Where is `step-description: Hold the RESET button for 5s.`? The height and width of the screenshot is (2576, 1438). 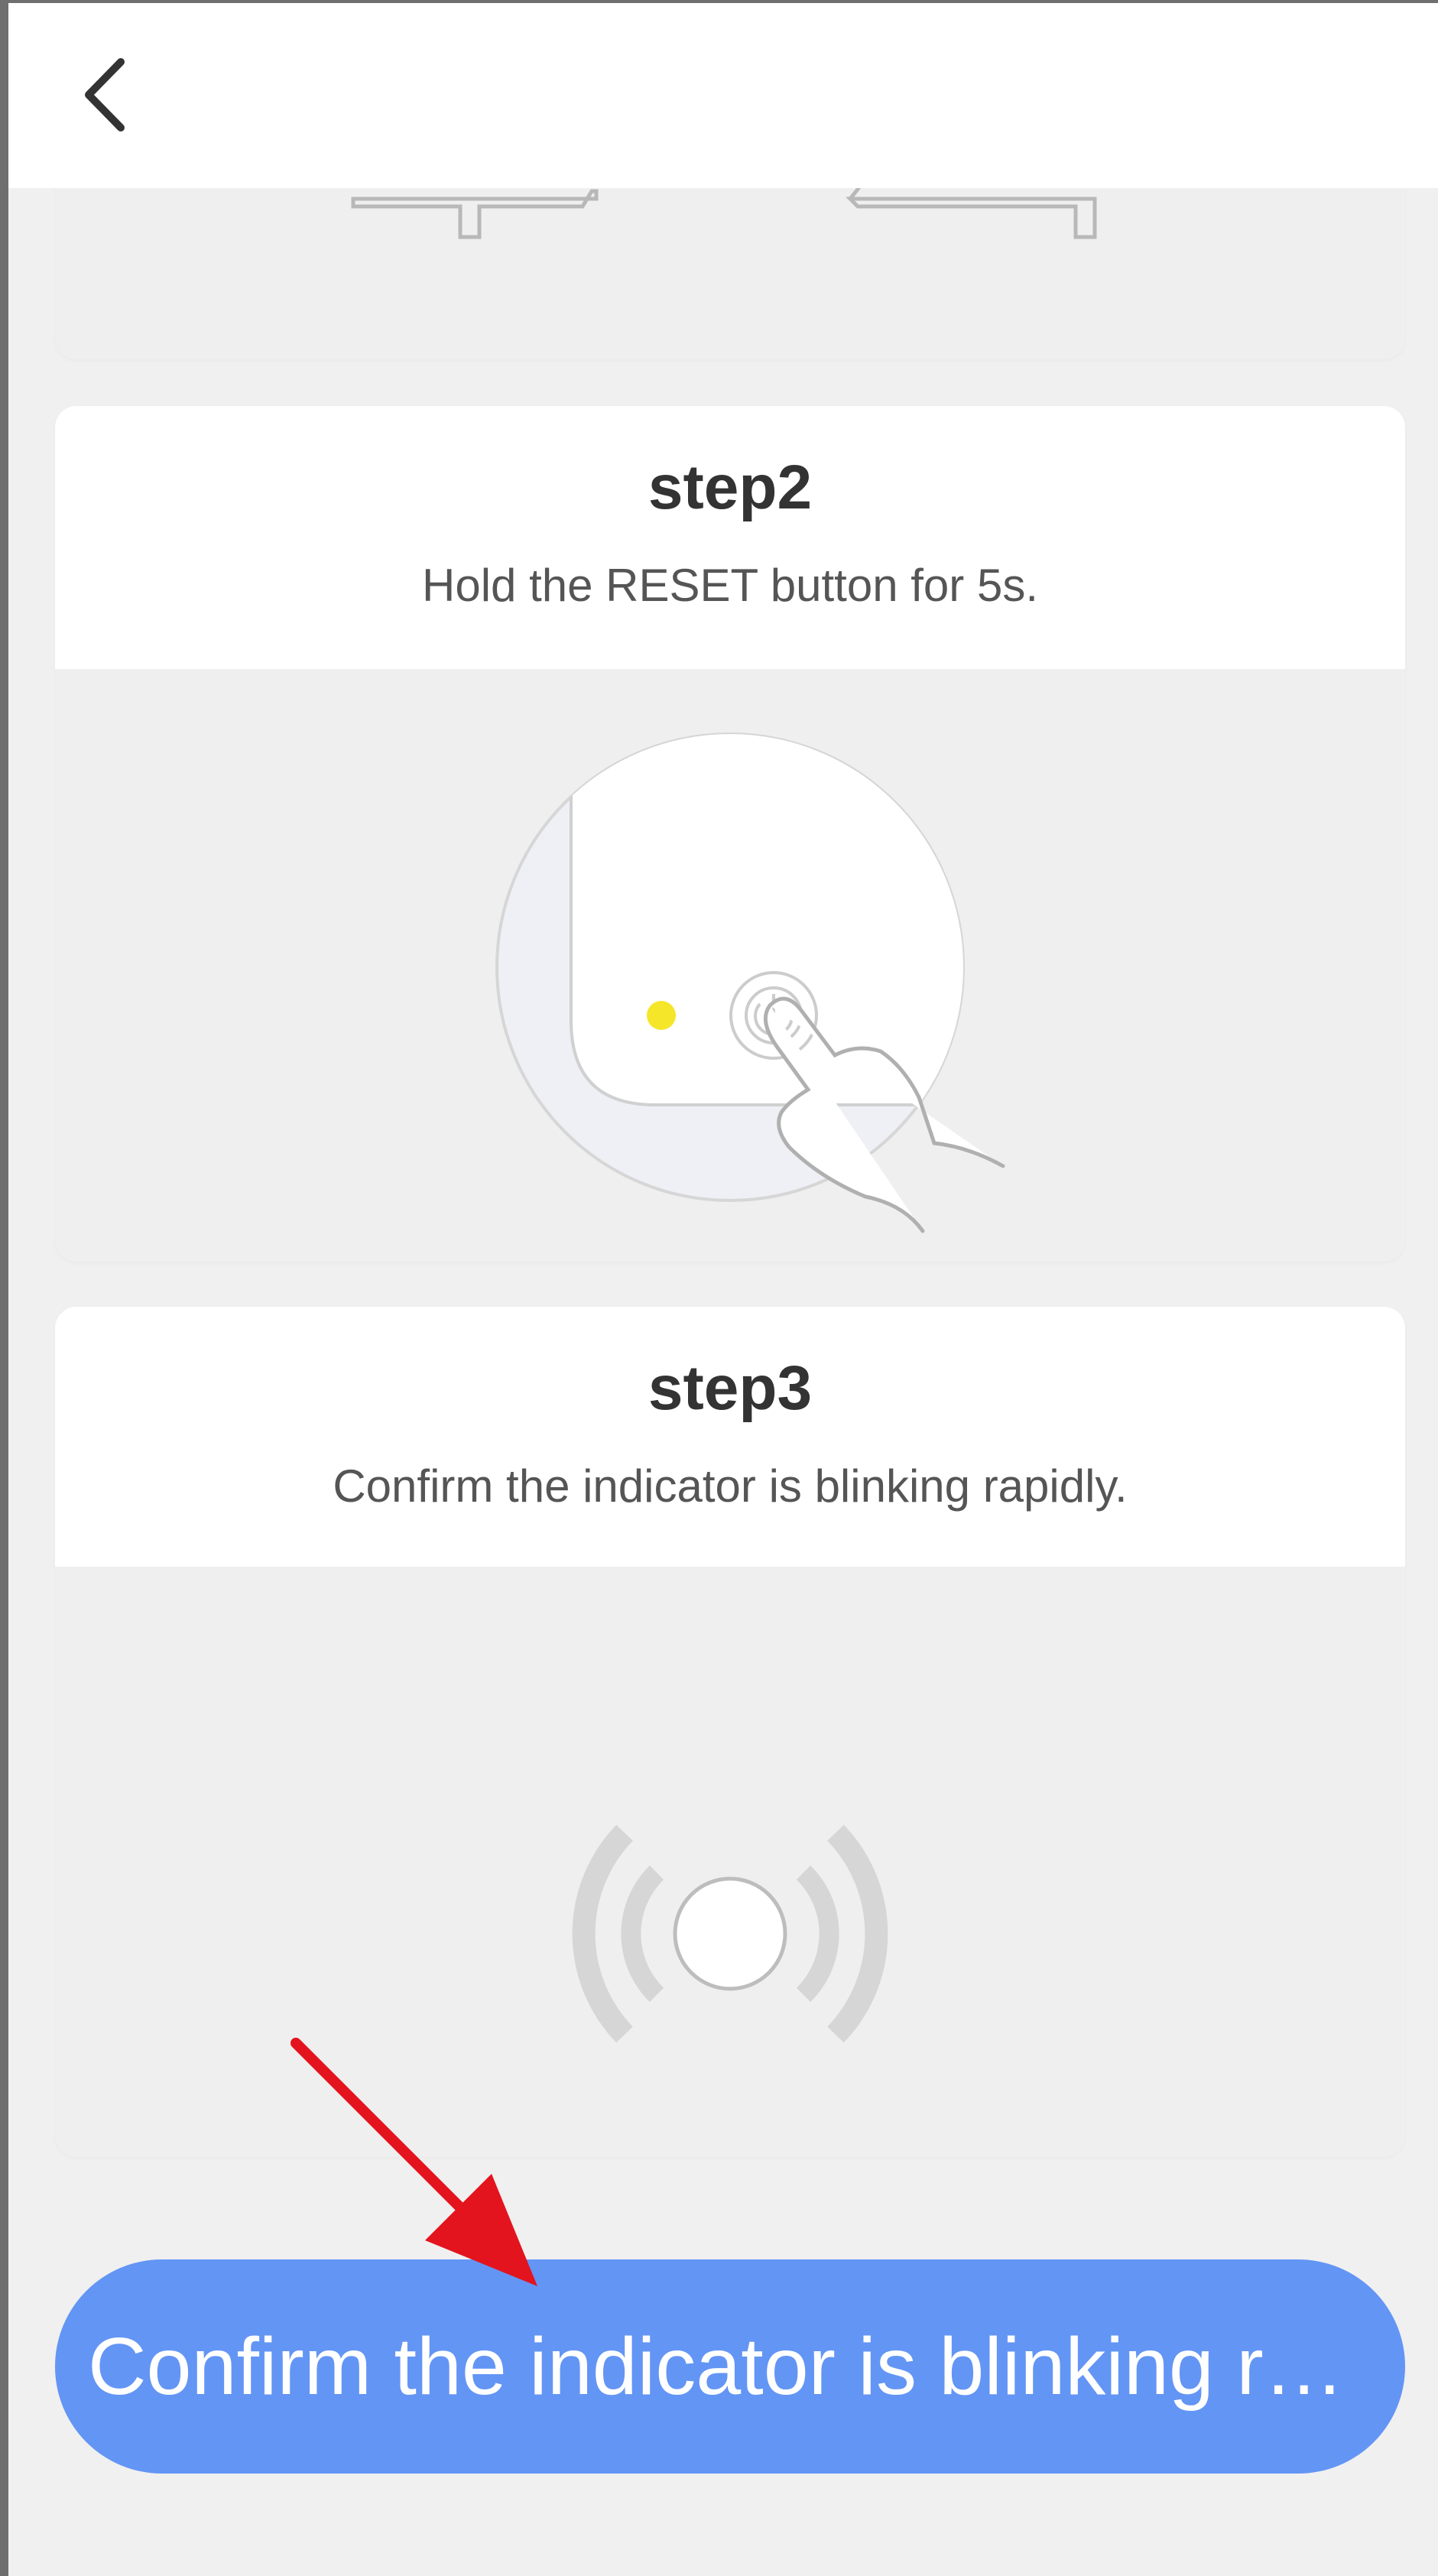
step-description: Hold the RESET button for 5s. is located at coordinates (730, 585).